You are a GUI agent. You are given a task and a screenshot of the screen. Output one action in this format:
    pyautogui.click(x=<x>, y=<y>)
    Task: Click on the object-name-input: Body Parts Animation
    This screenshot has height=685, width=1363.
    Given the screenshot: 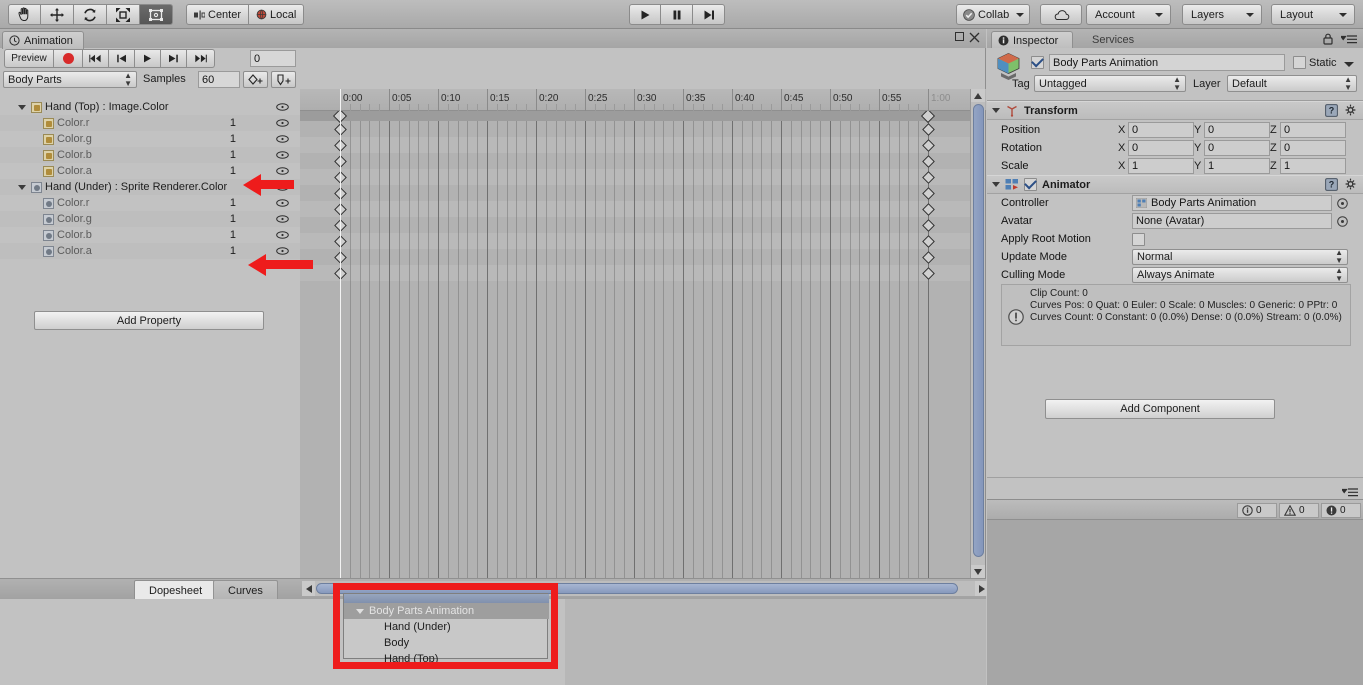 What is the action you would take?
    pyautogui.click(x=1167, y=62)
    